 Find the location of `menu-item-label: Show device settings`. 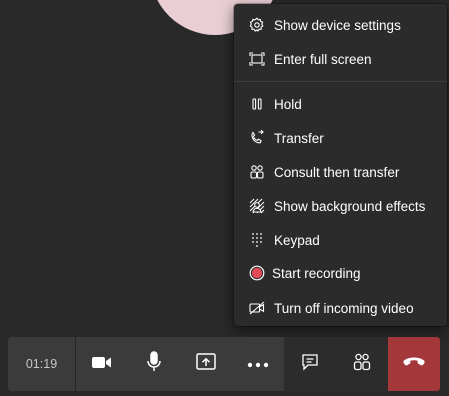

menu-item-label: Show device settings is located at coordinates (337, 25).